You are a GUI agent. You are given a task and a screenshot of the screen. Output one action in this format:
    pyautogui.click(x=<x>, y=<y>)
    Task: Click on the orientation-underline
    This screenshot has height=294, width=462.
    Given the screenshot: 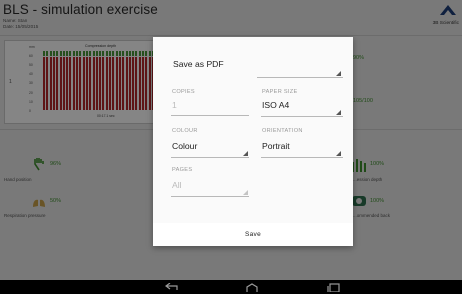 What is the action you would take?
    pyautogui.click(x=302, y=157)
    